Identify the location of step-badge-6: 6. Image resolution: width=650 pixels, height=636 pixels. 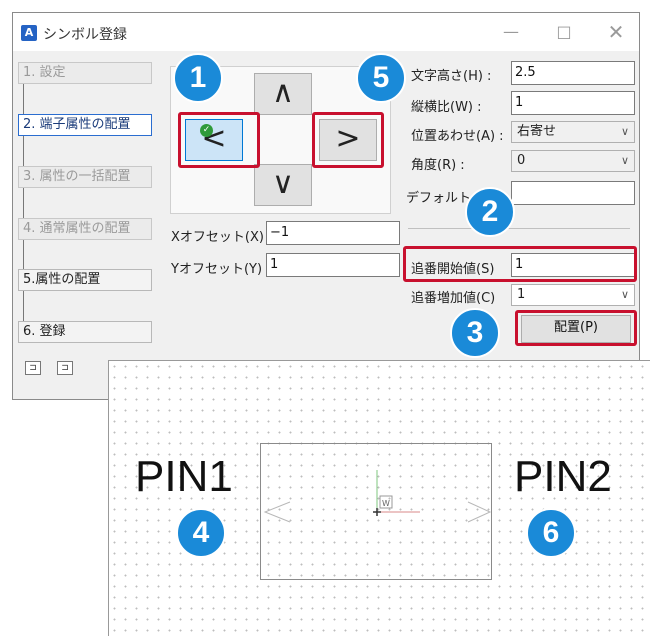
(551, 533).